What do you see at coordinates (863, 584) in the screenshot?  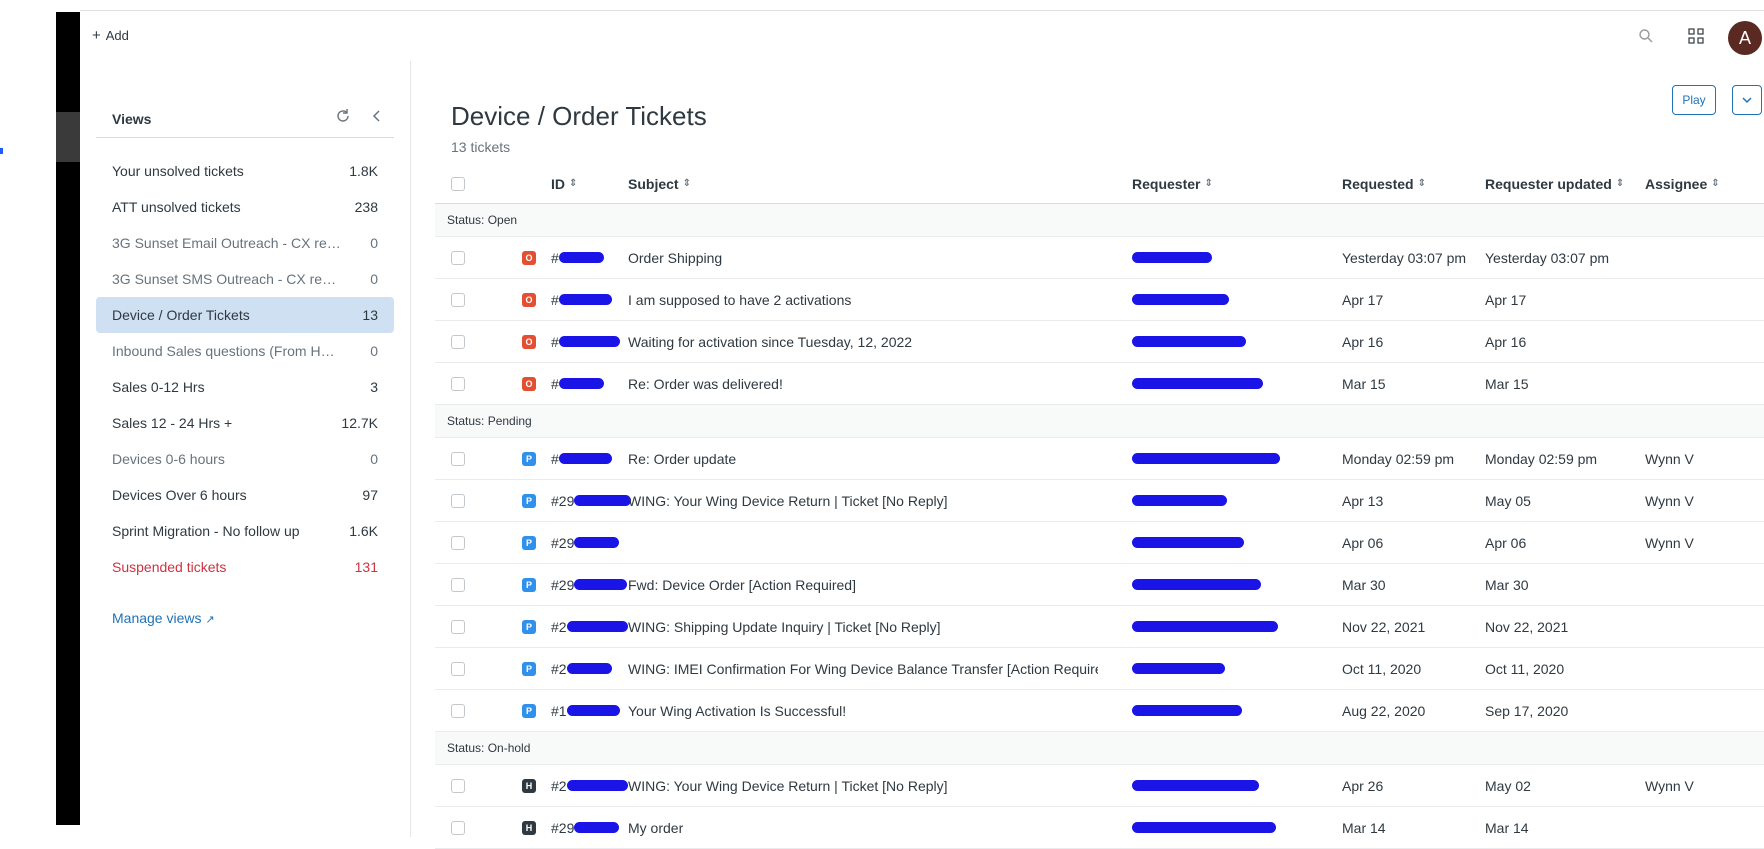 I see `ticket-subject: Fwd: Device Order [Action Required]` at bounding box center [863, 584].